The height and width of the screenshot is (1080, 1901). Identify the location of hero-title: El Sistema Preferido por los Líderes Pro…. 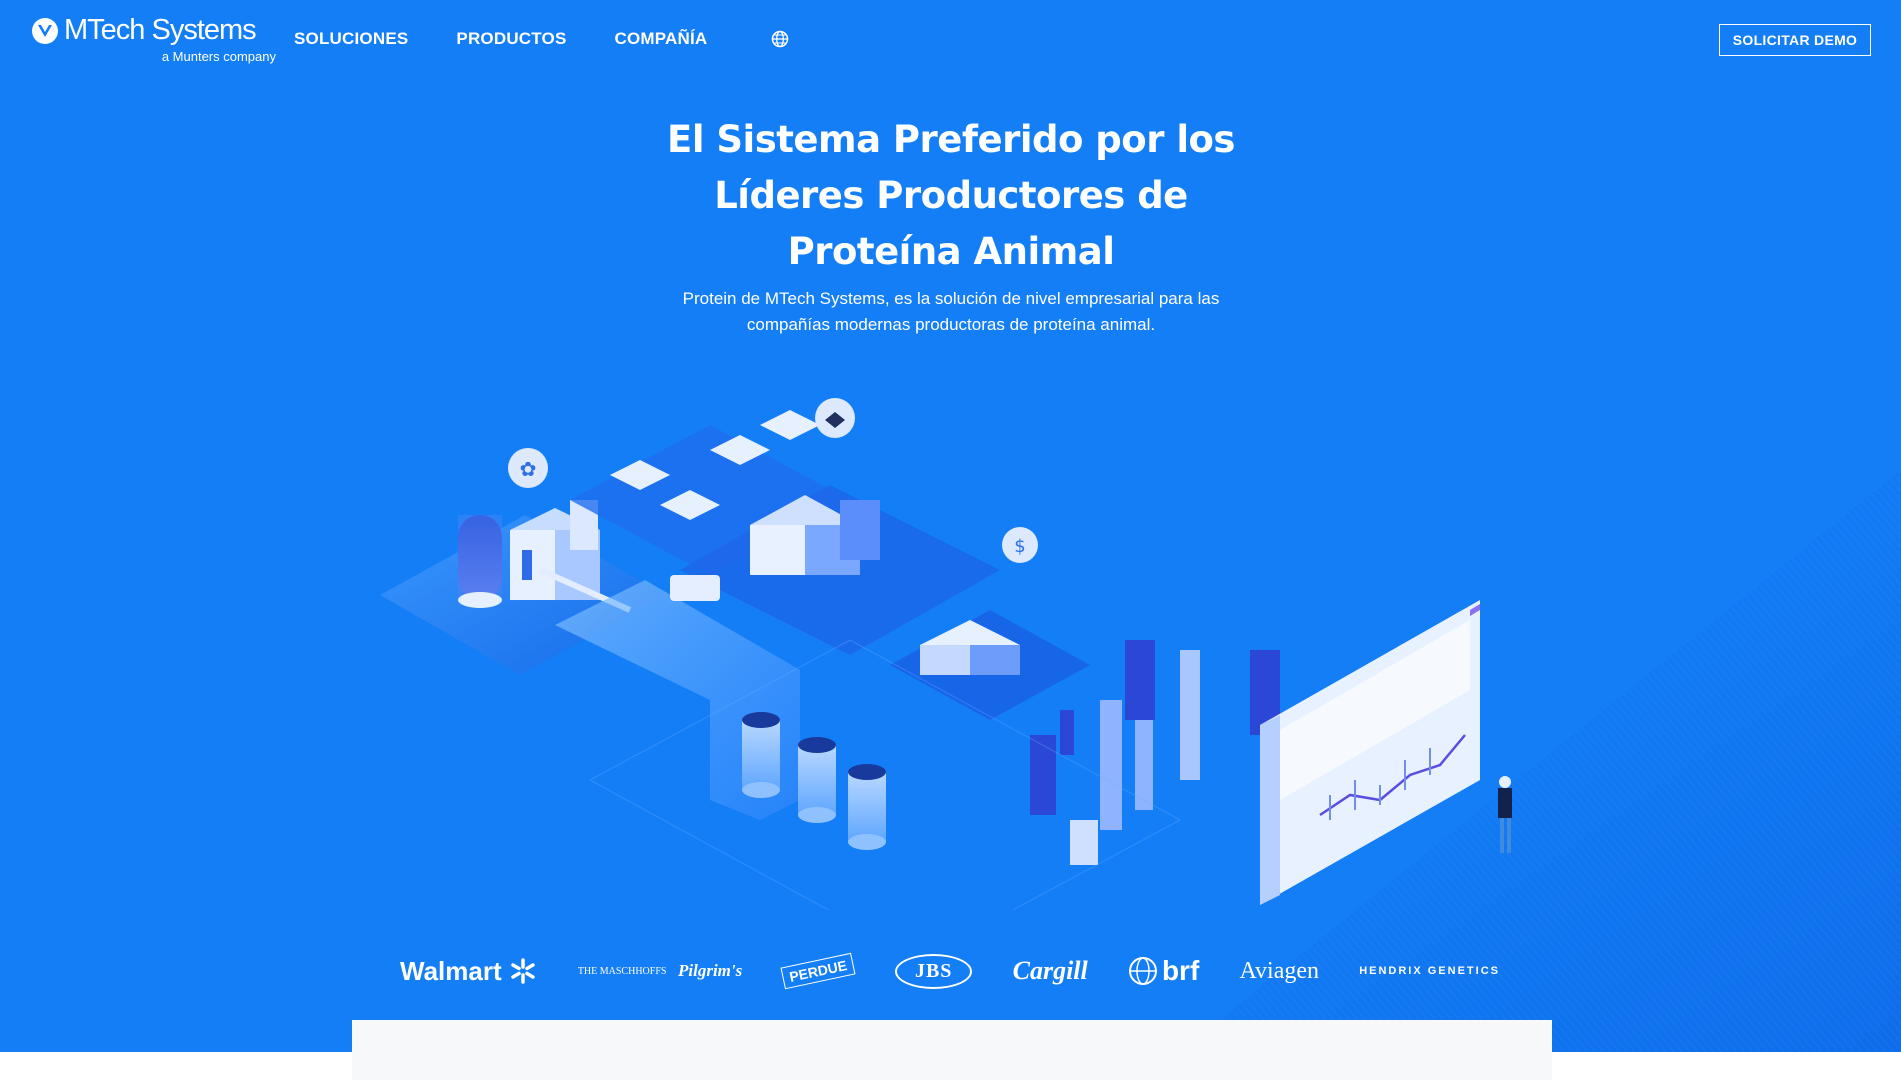
(951, 195).